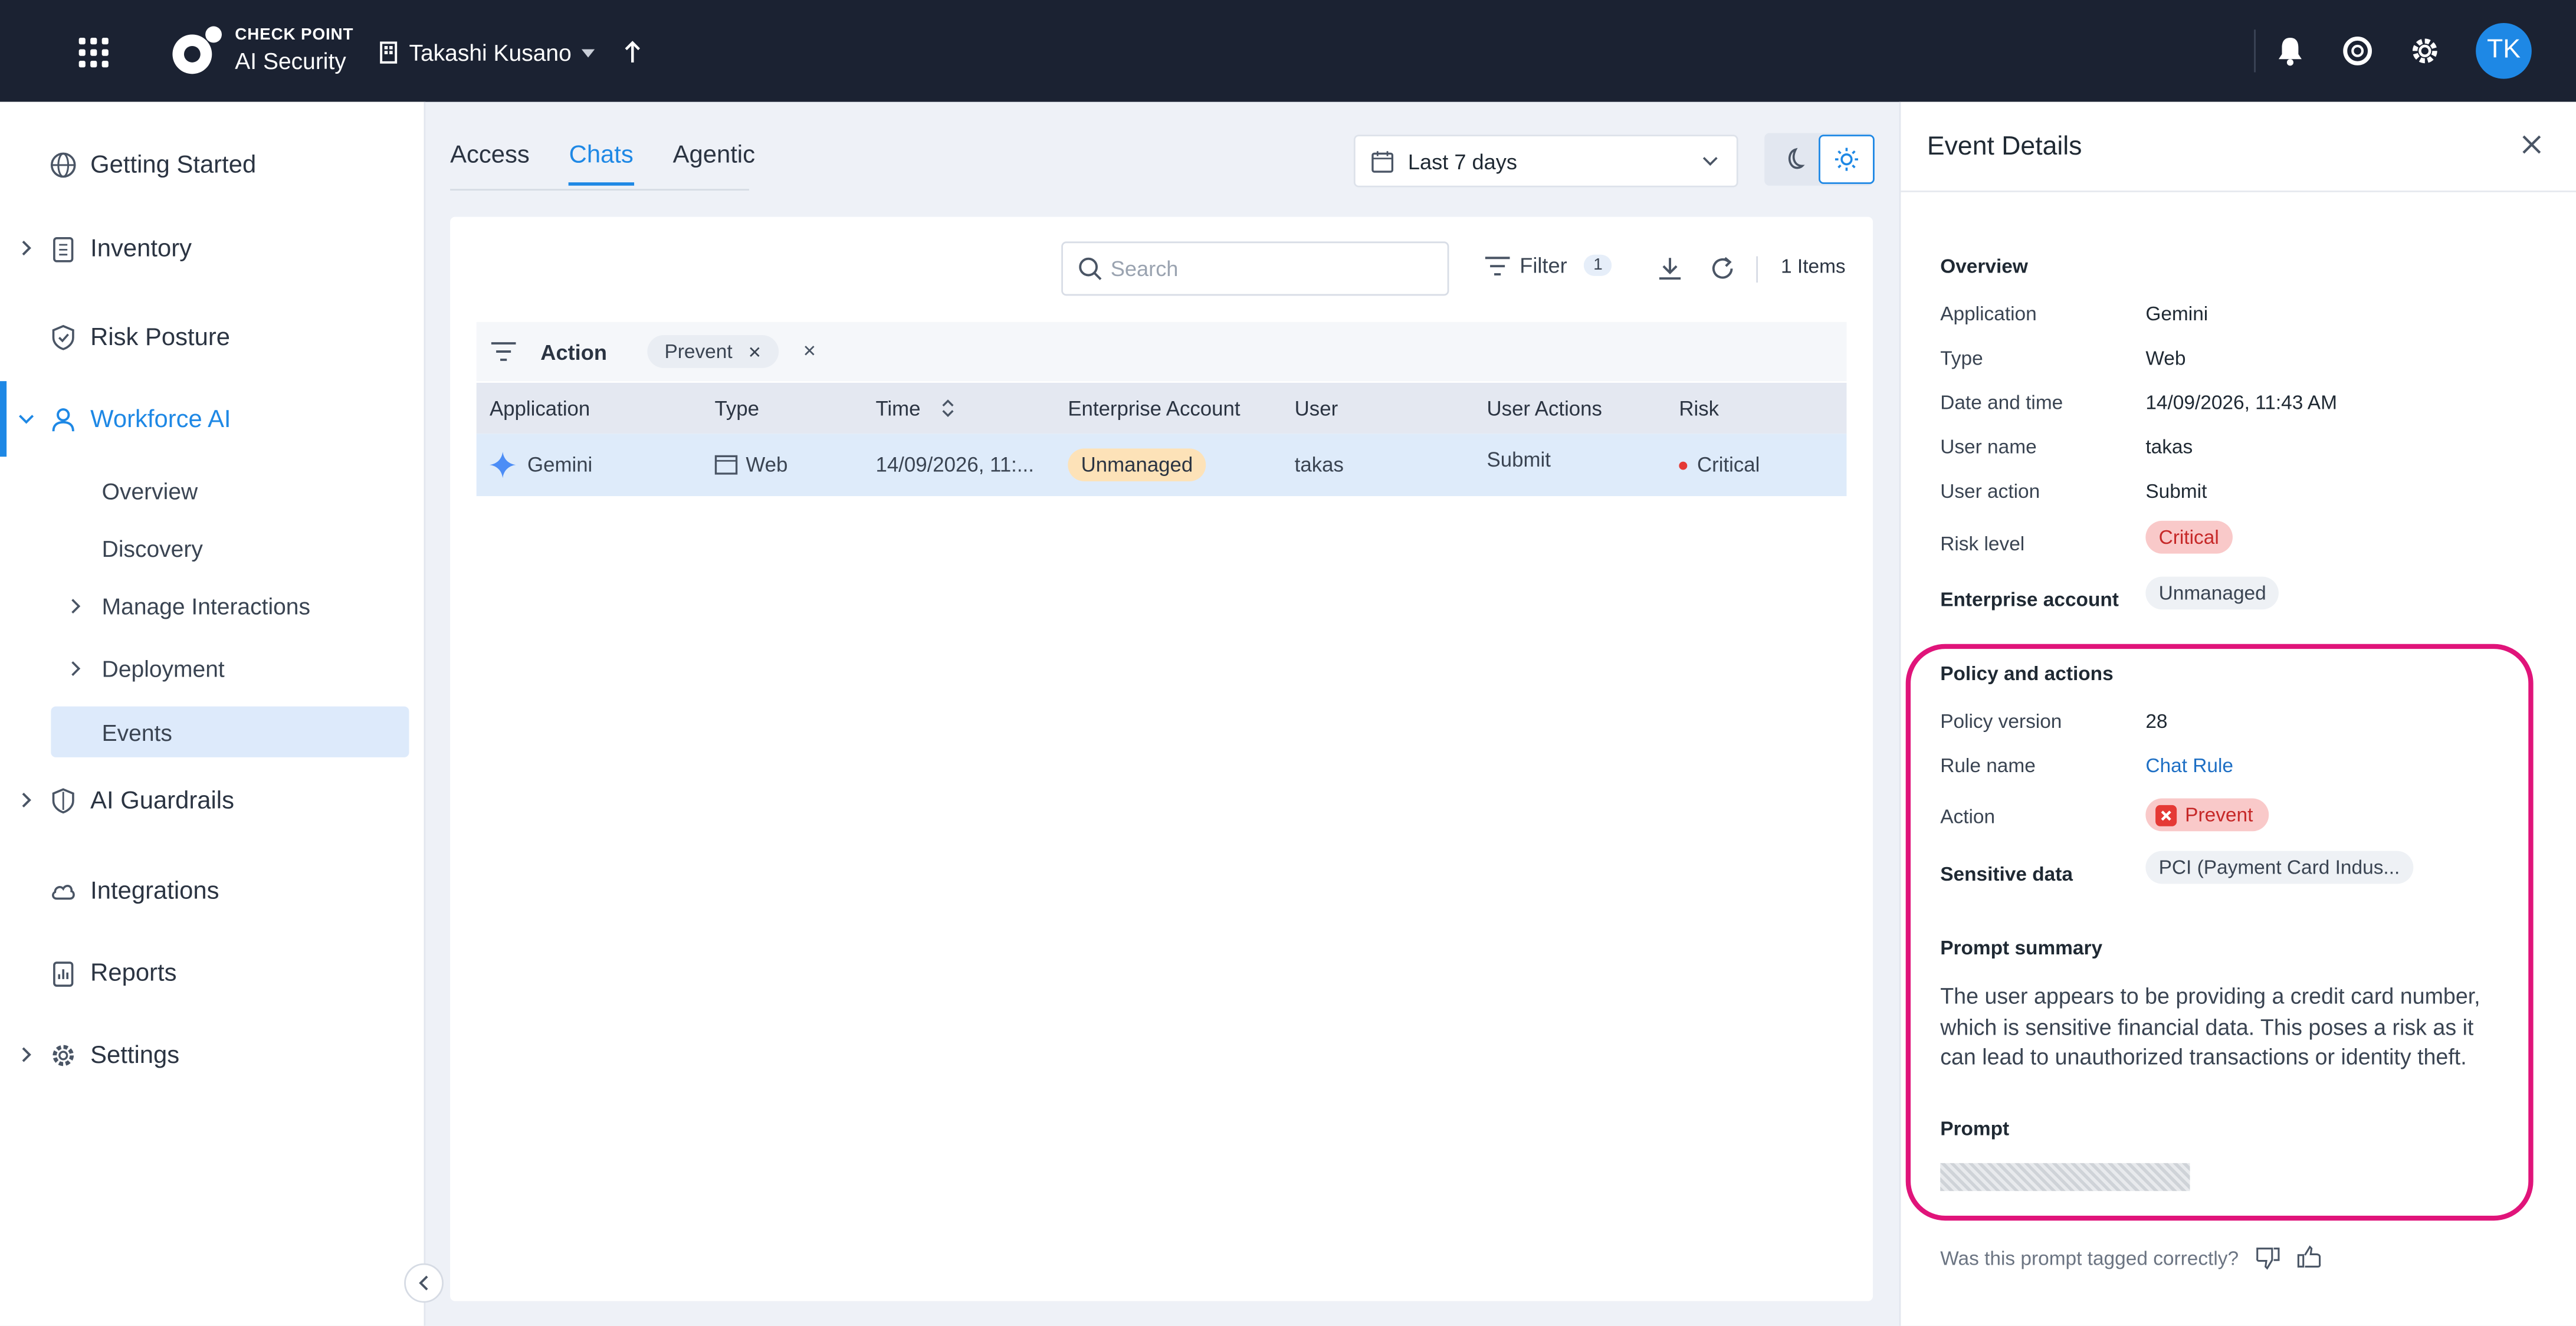 The height and width of the screenshot is (1326, 2576). What do you see at coordinates (212, 972) in the screenshot?
I see `sidebar-item-reports: Reports` at bounding box center [212, 972].